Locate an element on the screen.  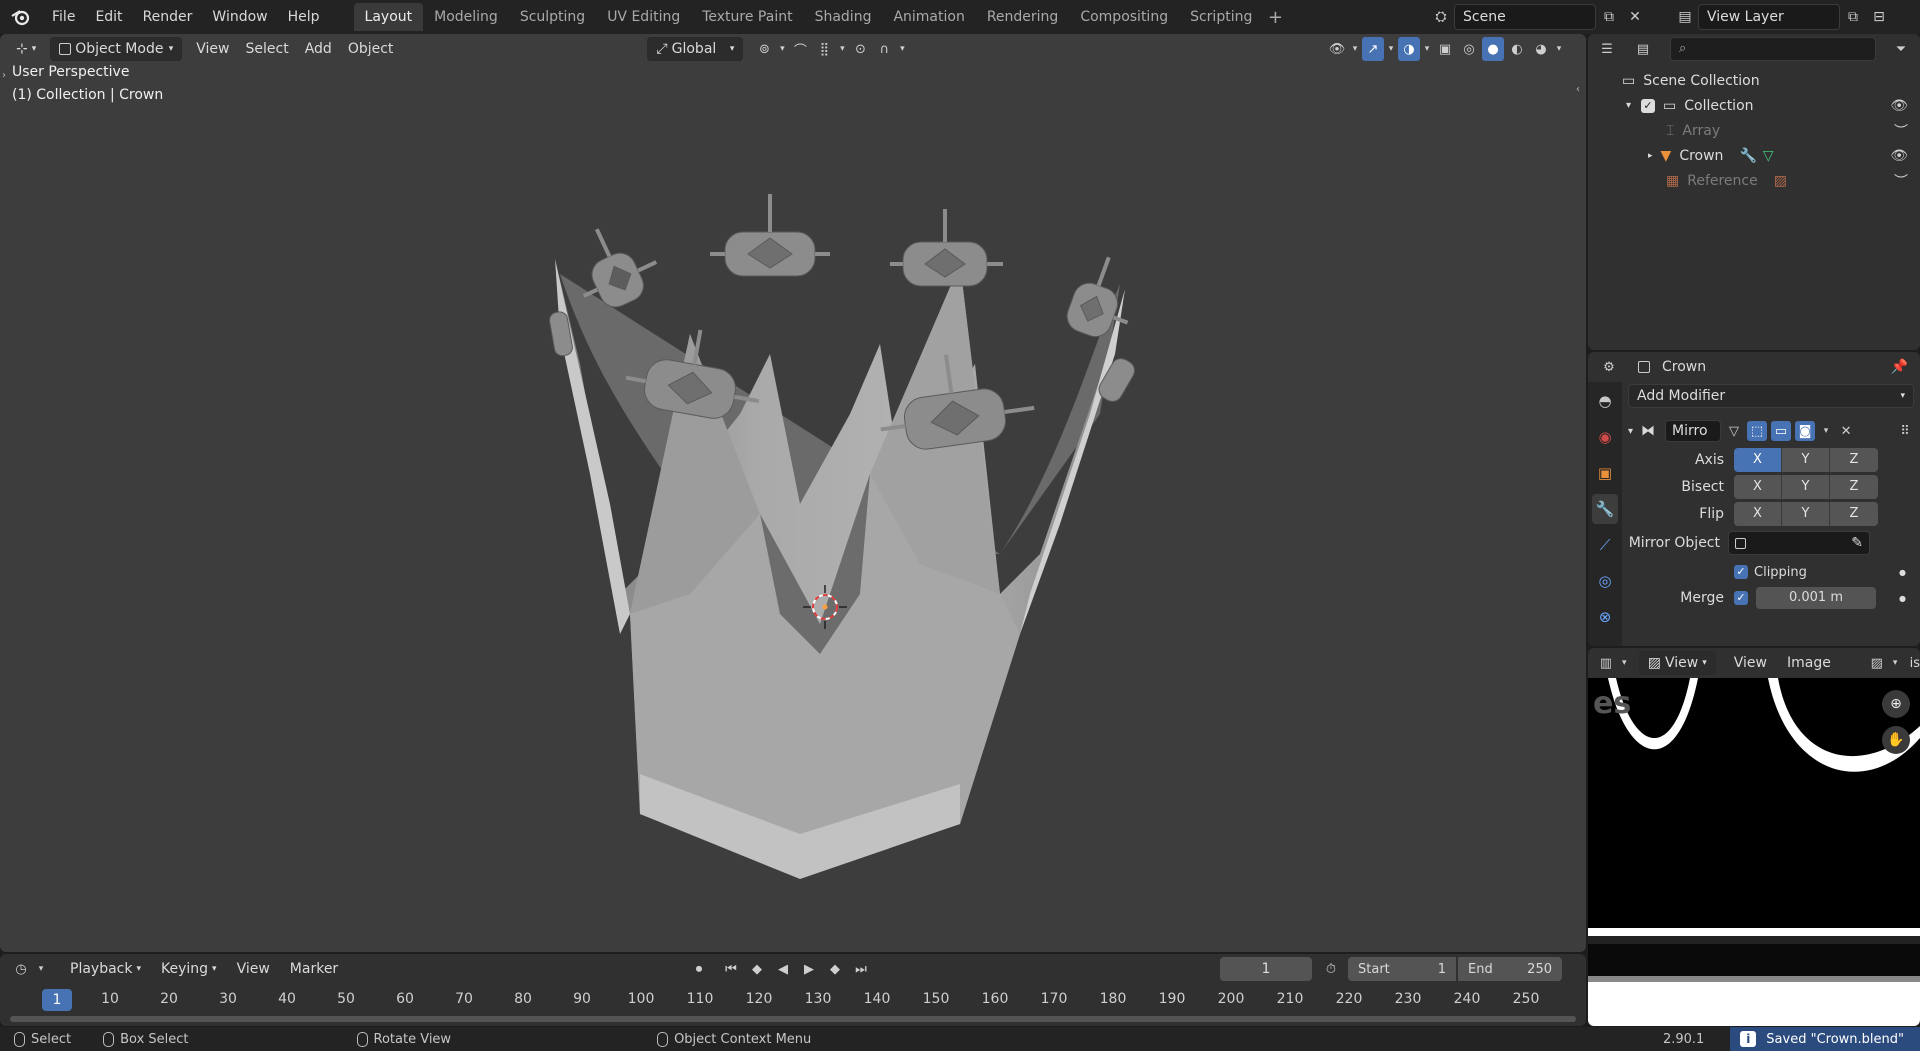
bisect-x-toggle: X is located at coordinates (1758, 486).